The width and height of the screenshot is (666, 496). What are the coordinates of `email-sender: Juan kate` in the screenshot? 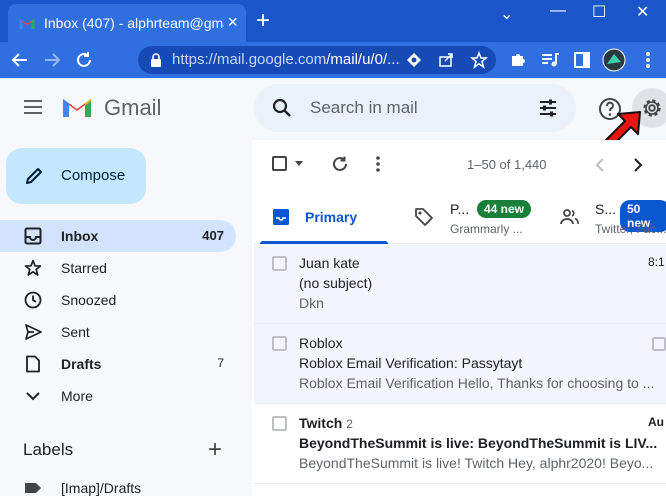 It's located at (329, 263).